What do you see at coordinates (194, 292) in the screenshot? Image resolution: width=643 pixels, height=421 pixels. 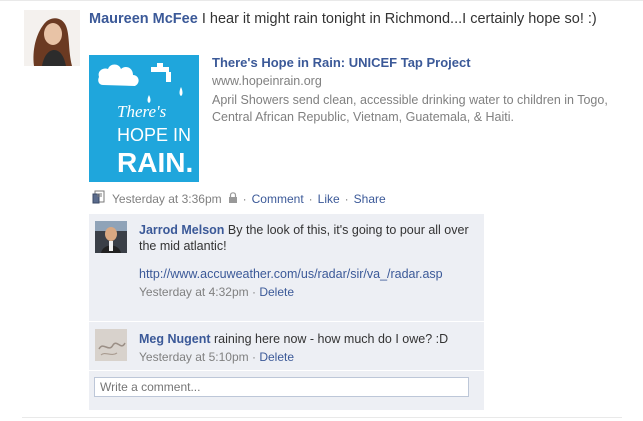 I see `comment-timestamp: Yesterday at 4:32pm` at bounding box center [194, 292].